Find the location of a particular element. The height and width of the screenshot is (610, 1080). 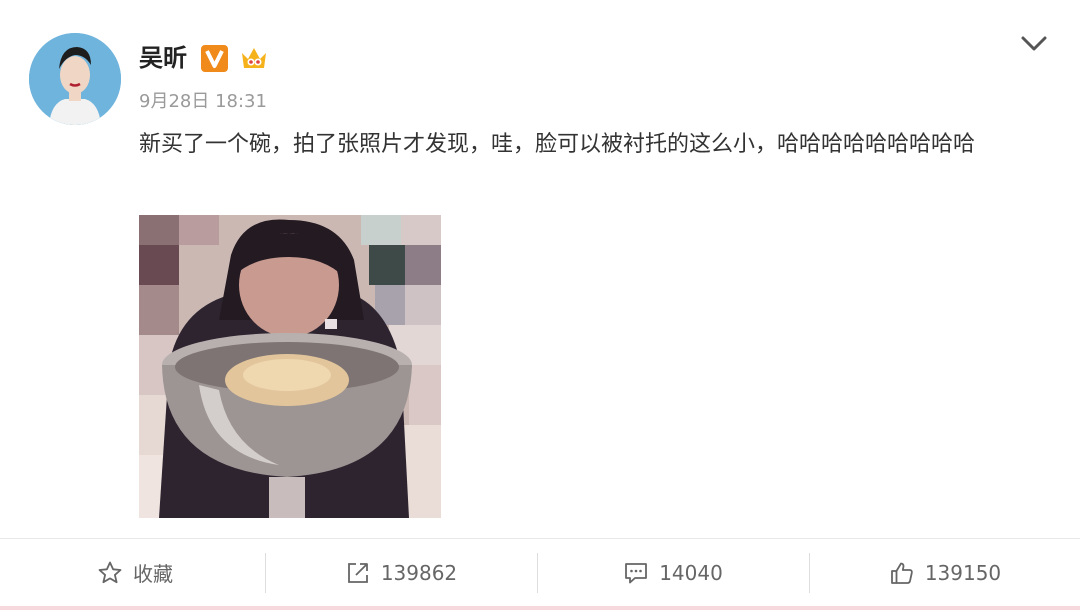

comment-icon is located at coordinates (636, 573).